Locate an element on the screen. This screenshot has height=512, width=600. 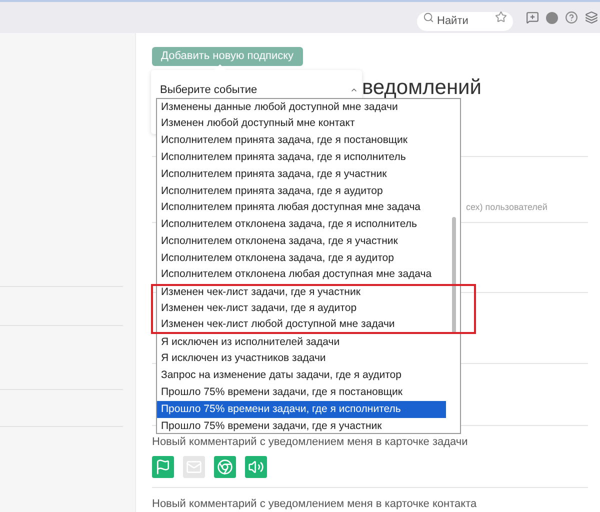
section-title: Новый комментарий с уведомлением меня в карточке контакта is located at coordinates (315, 504).